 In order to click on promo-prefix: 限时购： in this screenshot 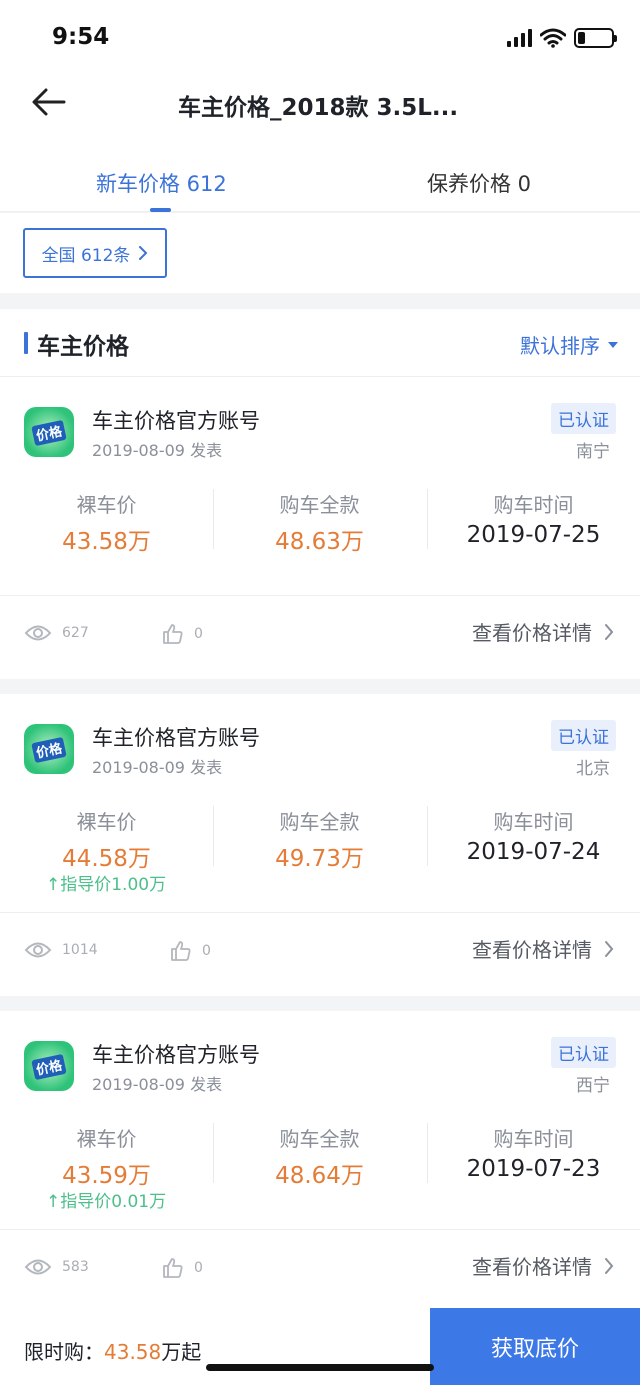, I will do `click(64, 1352)`.